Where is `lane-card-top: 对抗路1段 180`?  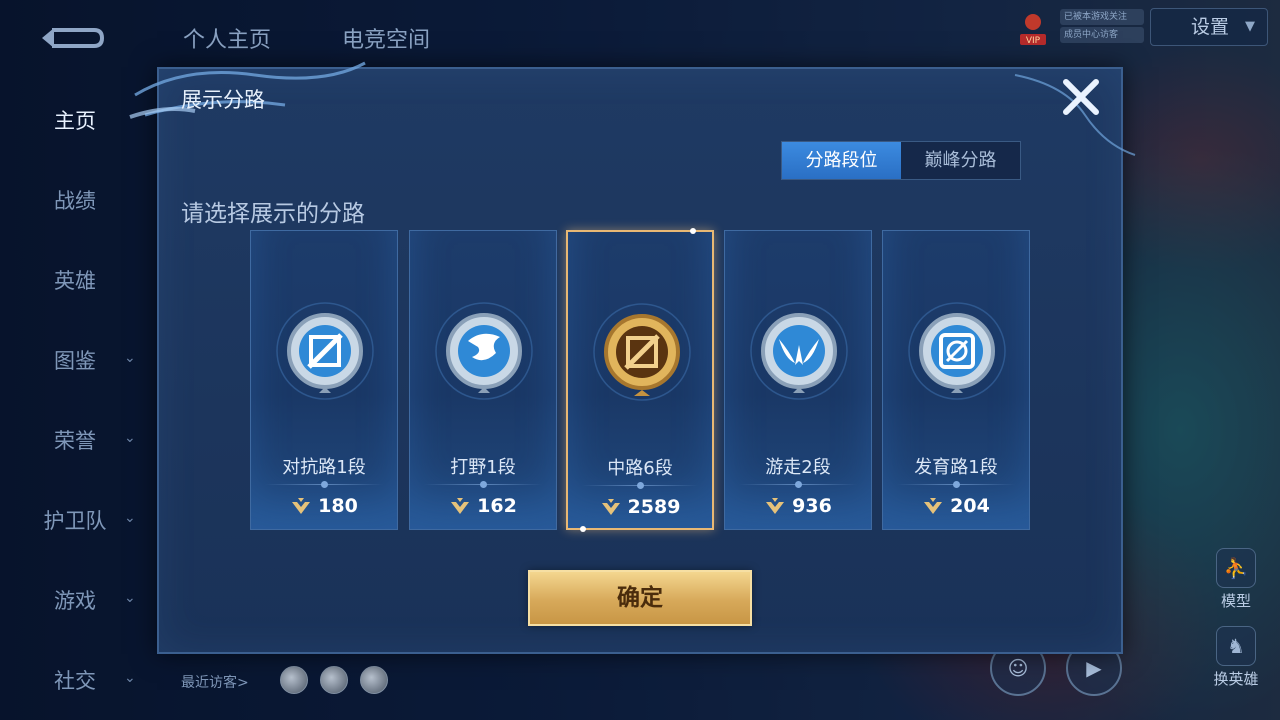 lane-card-top: 对抗路1段 180 is located at coordinates (324, 380).